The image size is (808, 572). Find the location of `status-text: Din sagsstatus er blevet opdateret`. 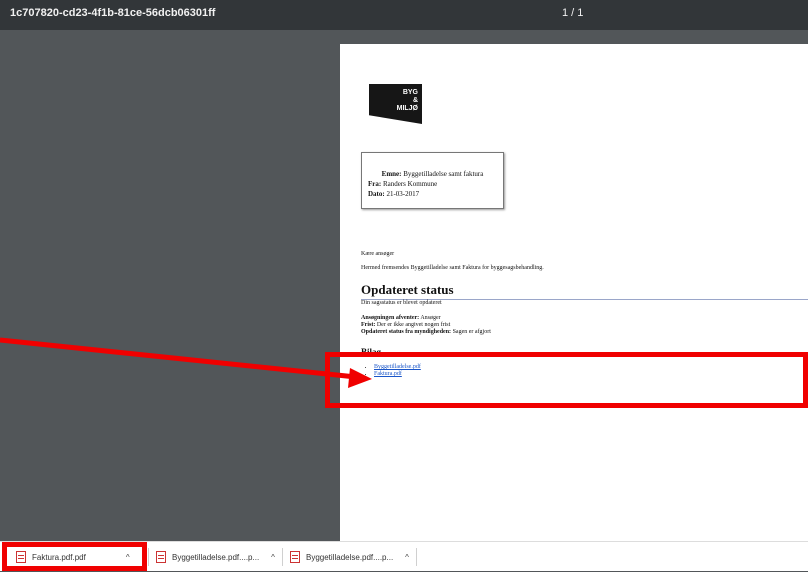

status-text: Din sagsstatus er blevet opdateret is located at coordinates (401, 303).